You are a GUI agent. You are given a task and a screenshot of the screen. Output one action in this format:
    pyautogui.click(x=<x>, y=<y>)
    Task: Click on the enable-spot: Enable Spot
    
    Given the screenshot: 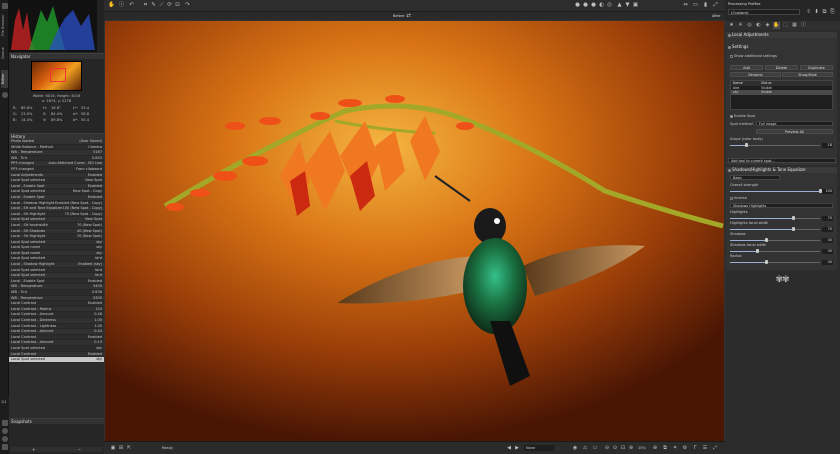 What is the action you would take?
    pyautogui.click(x=742, y=116)
    